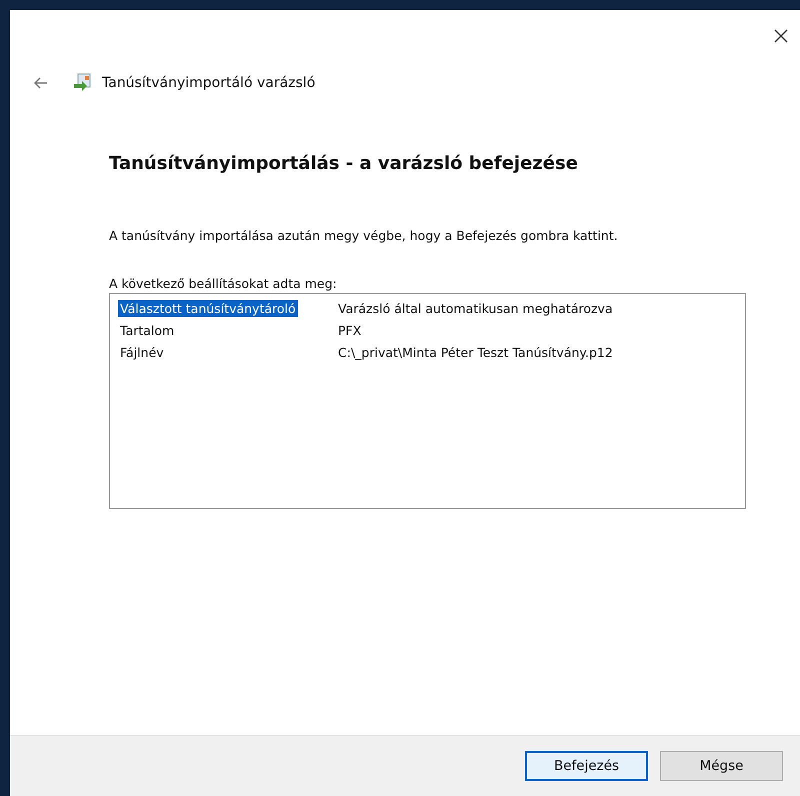 The height and width of the screenshot is (796, 800). Describe the element at coordinates (82, 83) in the screenshot. I see `certificate-icon` at that location.